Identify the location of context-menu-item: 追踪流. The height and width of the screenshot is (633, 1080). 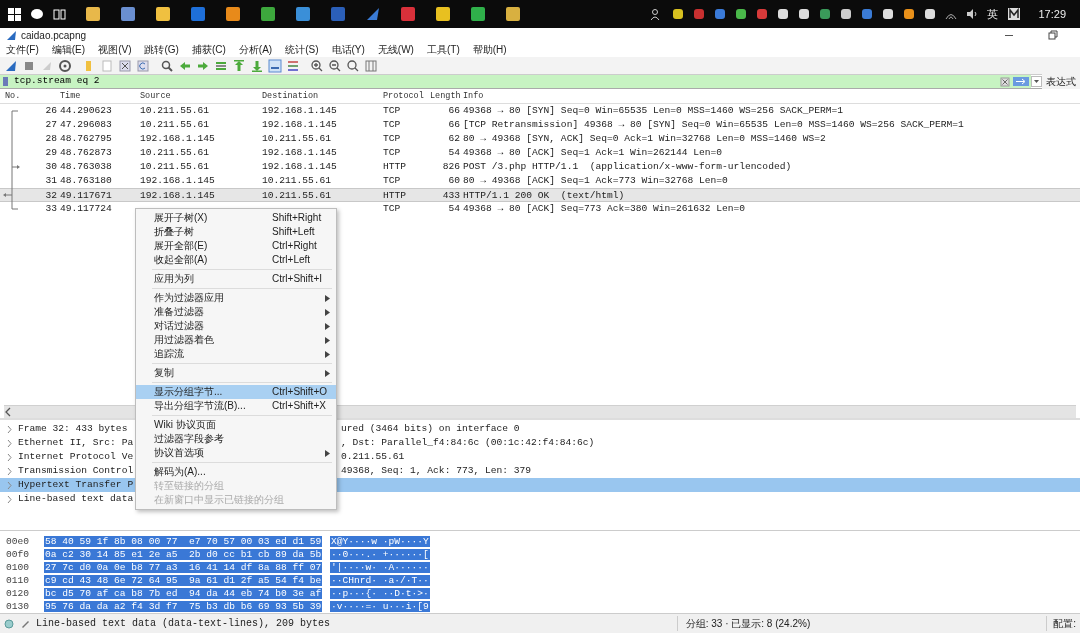
(236, 354).